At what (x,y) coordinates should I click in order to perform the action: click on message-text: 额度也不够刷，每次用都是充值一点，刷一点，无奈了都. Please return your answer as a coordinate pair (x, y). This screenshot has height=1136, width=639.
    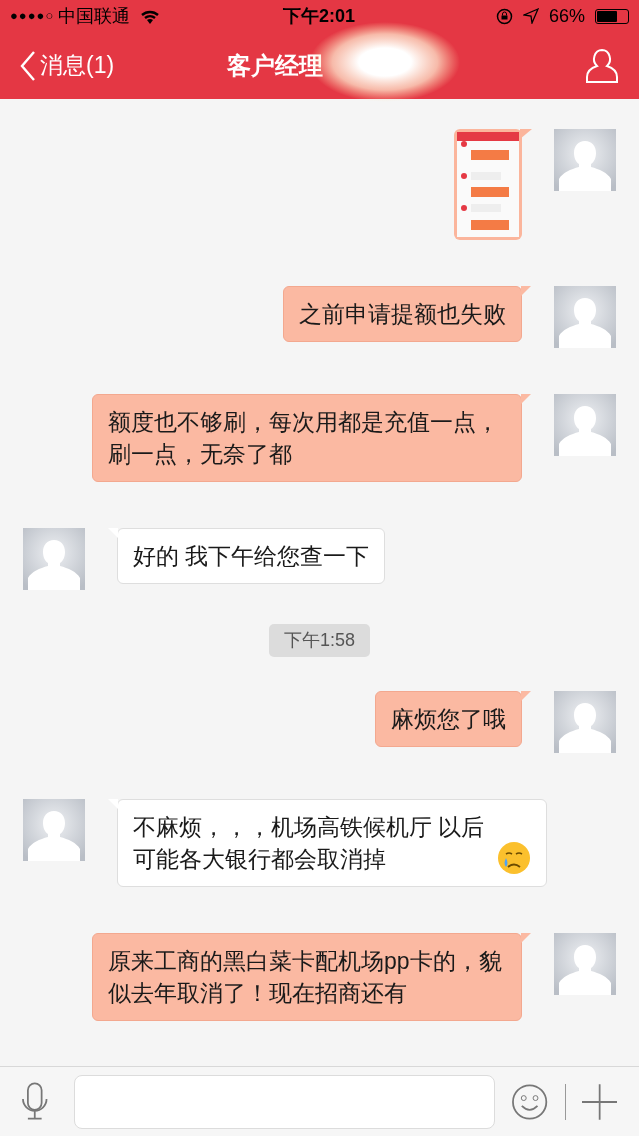
    Looking at the image, I should click on (304, 438).